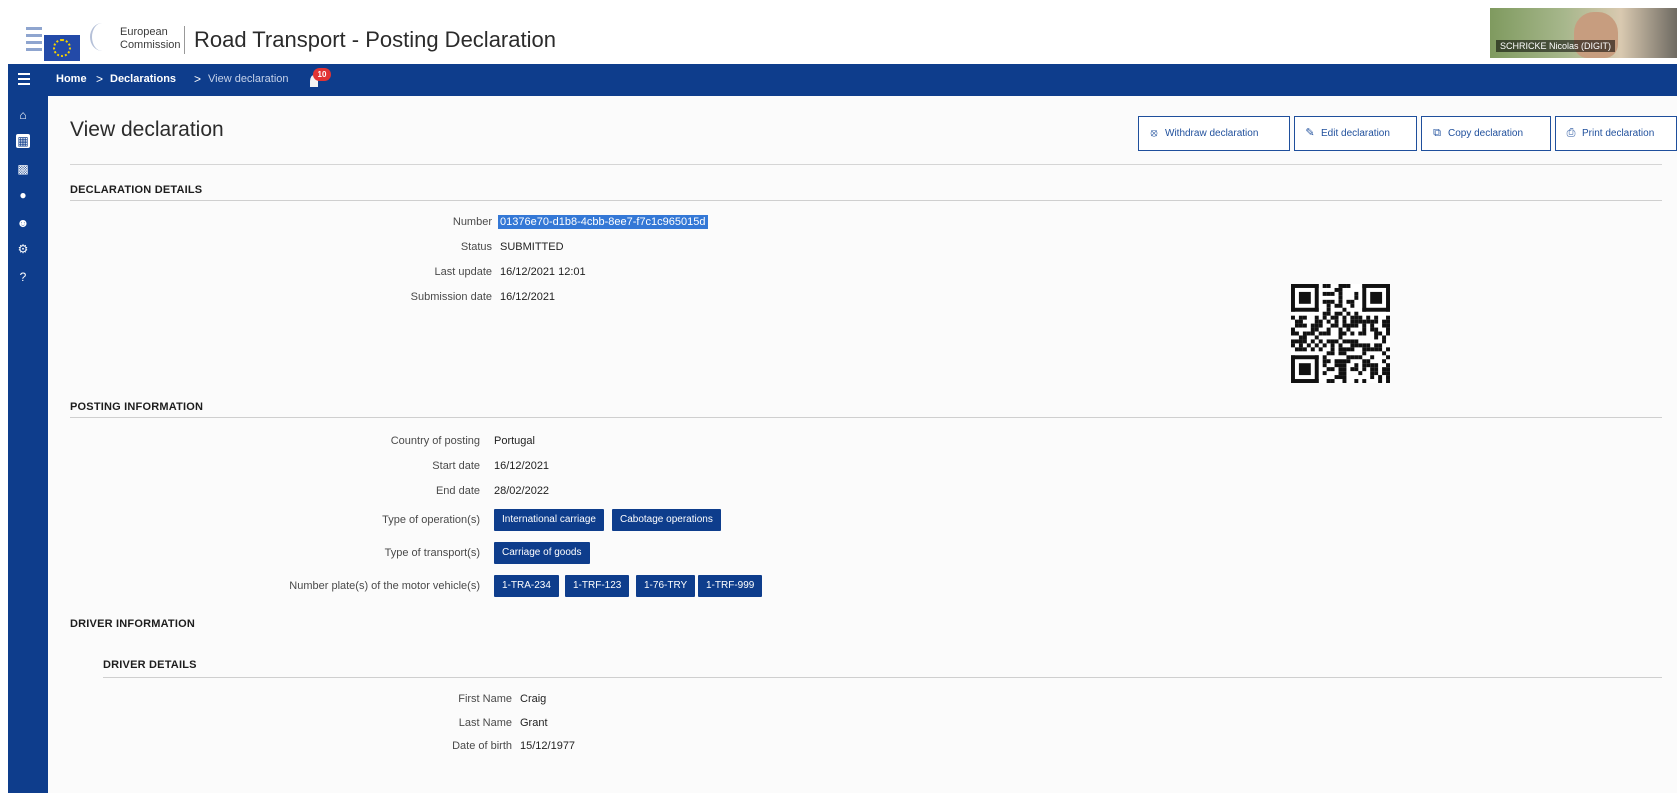  What do you see at coordinates (1437, 133) in the screenshot?
I see `copy-icon: ⧉` at bounding box center [1437, 133].